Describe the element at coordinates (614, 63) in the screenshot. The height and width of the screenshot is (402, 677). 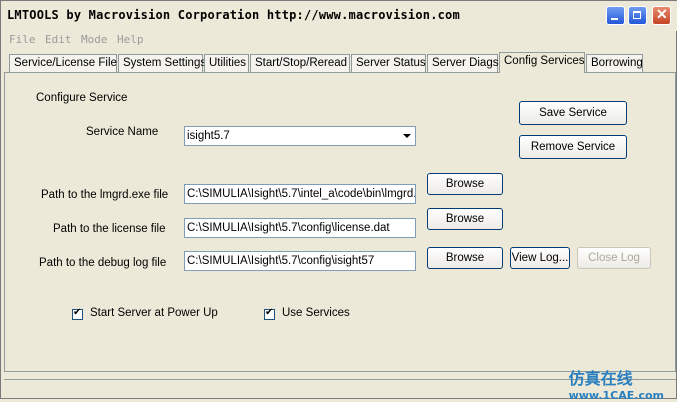
I see `tab-borrowing: Borrowing` at that location.